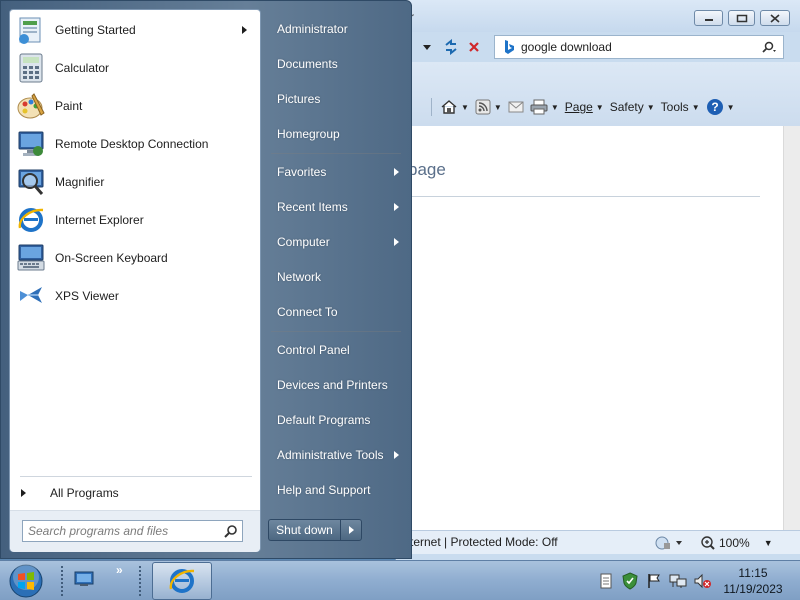 Image resolution: width=800 pixels, height=600 pixels. I want to click on right-item-recent-items: Recent Items, so click(335, 207).